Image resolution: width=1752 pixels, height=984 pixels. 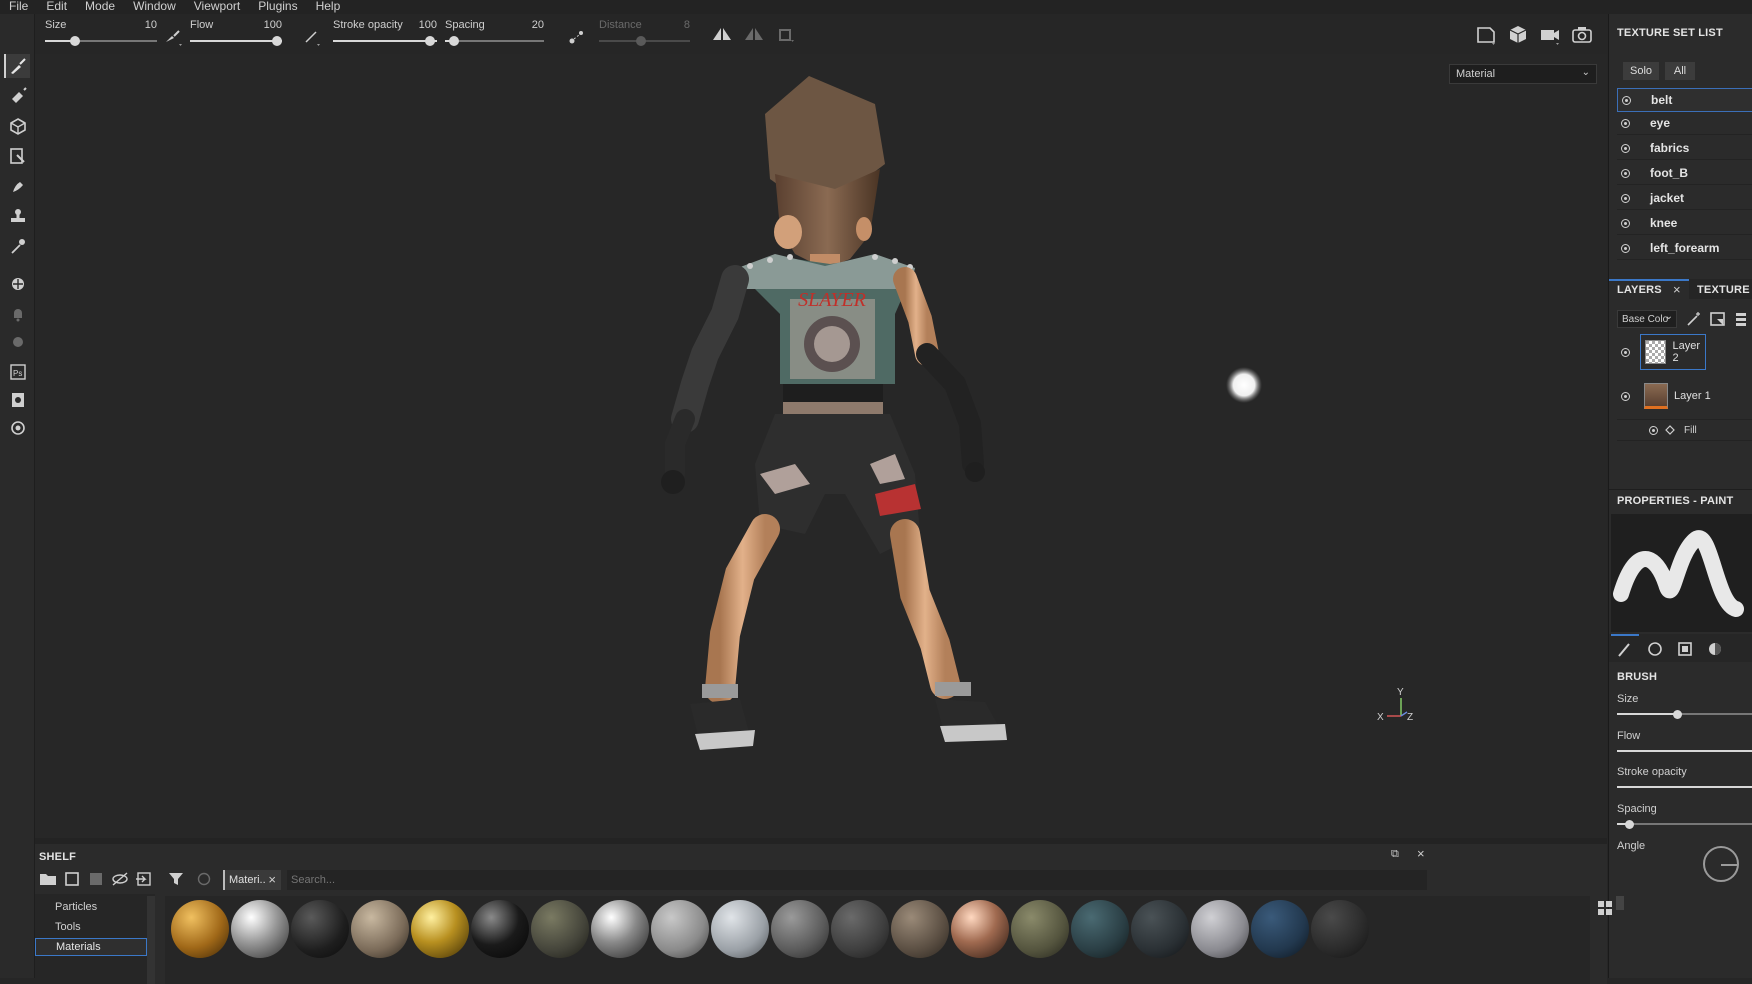 What do you see at coordinates (204, 879) in the screenshot?
I see `refresh-icon` at bounding box center [204, 879].